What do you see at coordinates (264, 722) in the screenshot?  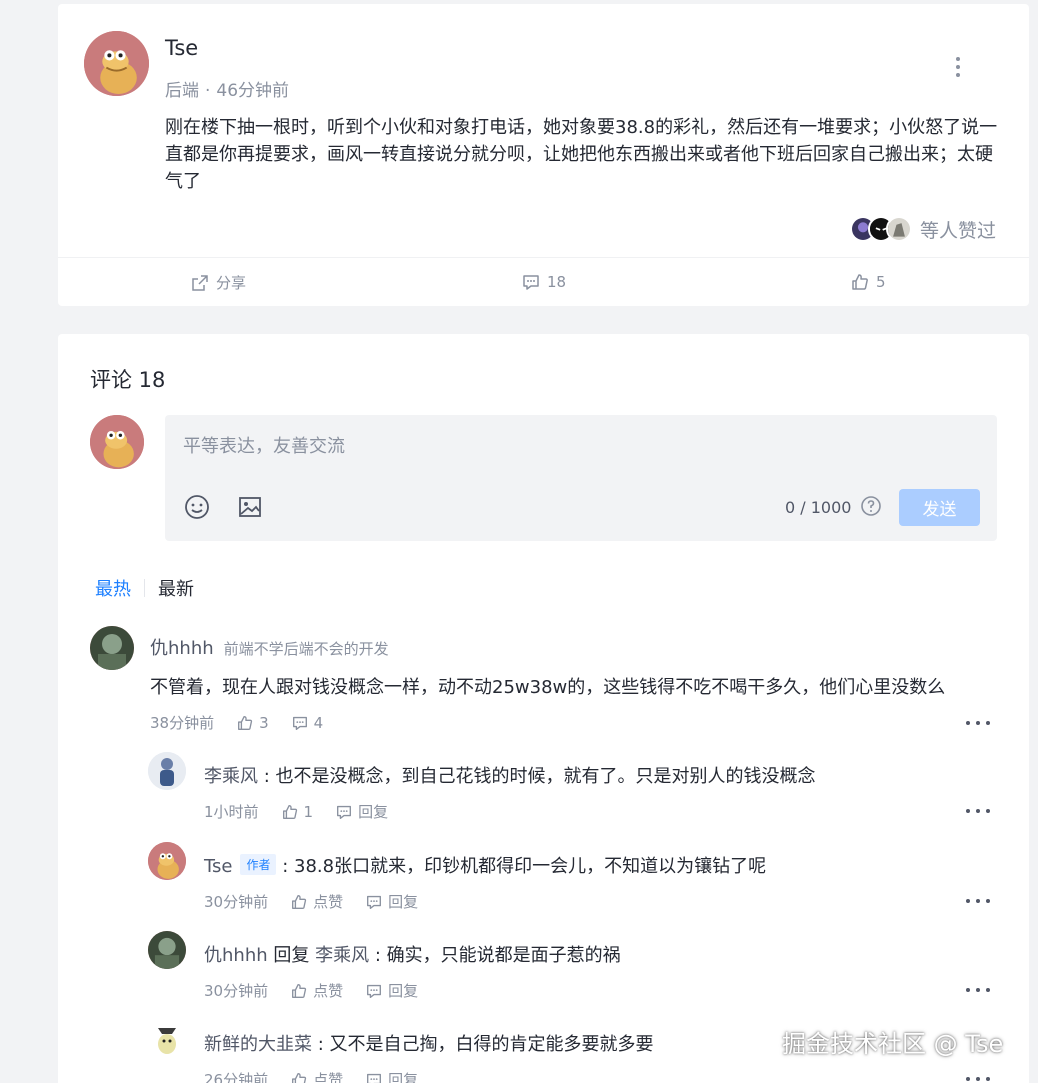 I see `comment-like-count: 3` at bounding box center [264, 722].